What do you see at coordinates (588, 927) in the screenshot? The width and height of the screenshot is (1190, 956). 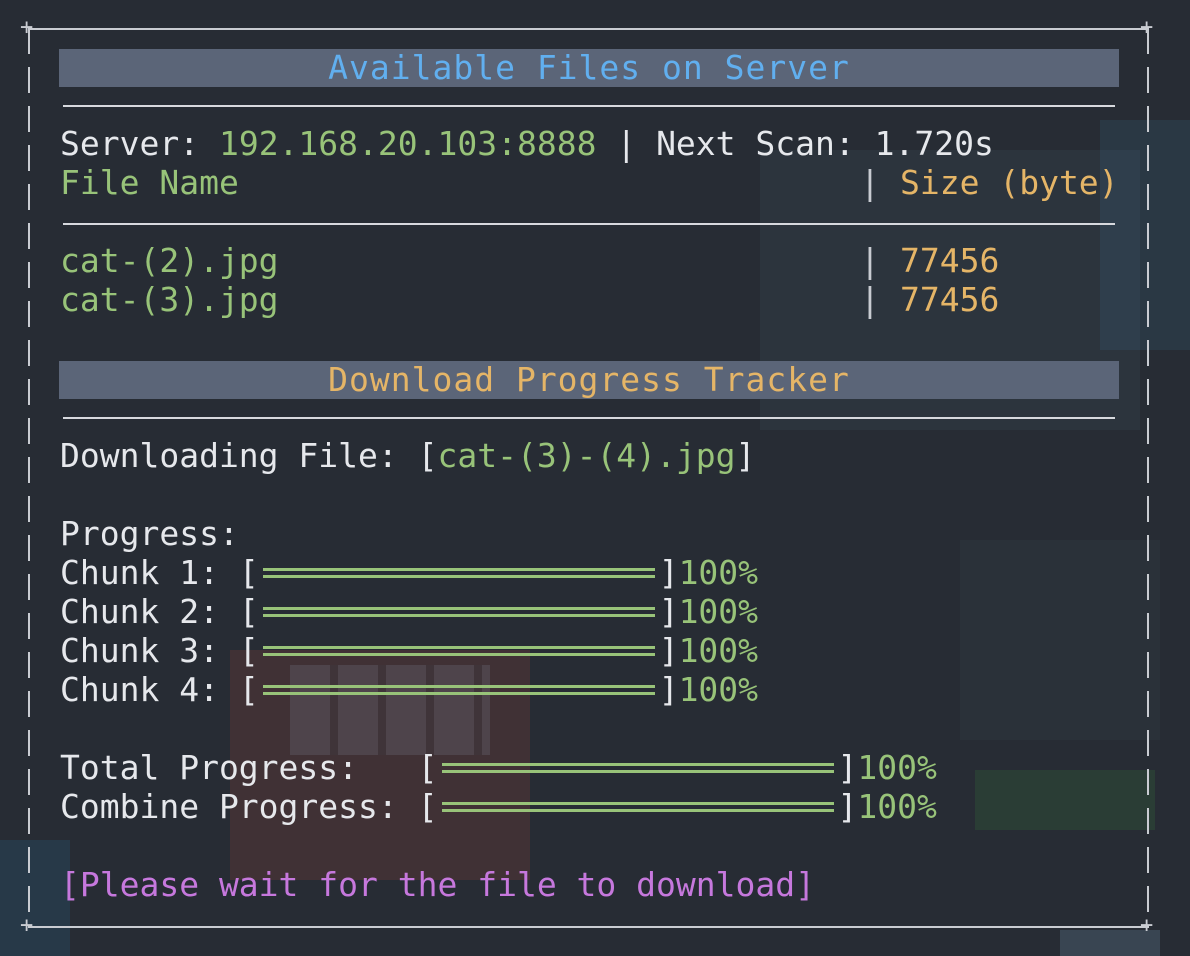 I see `frame-bottom-border` at bounding box center [588, 927].